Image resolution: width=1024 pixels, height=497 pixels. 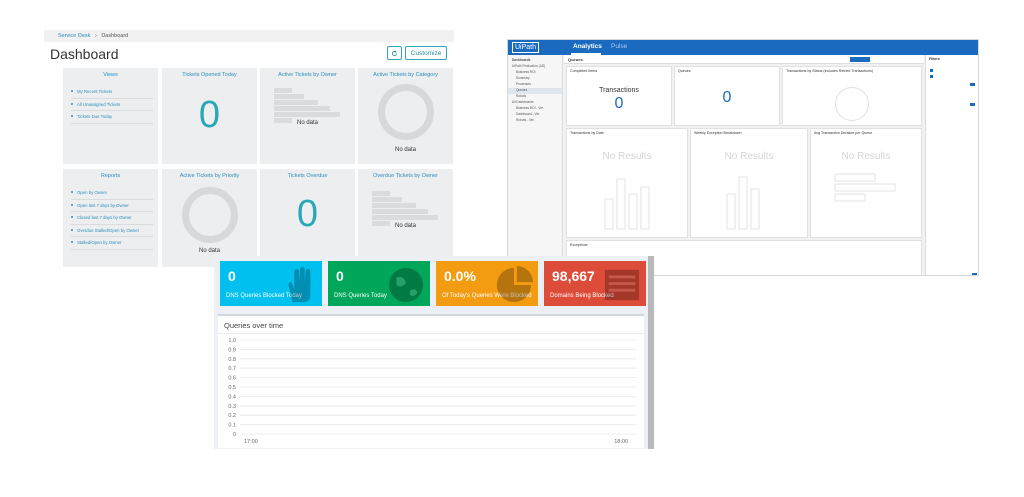 I want to click on tickets-overdue-value: 0, so click(x=307, y=214).